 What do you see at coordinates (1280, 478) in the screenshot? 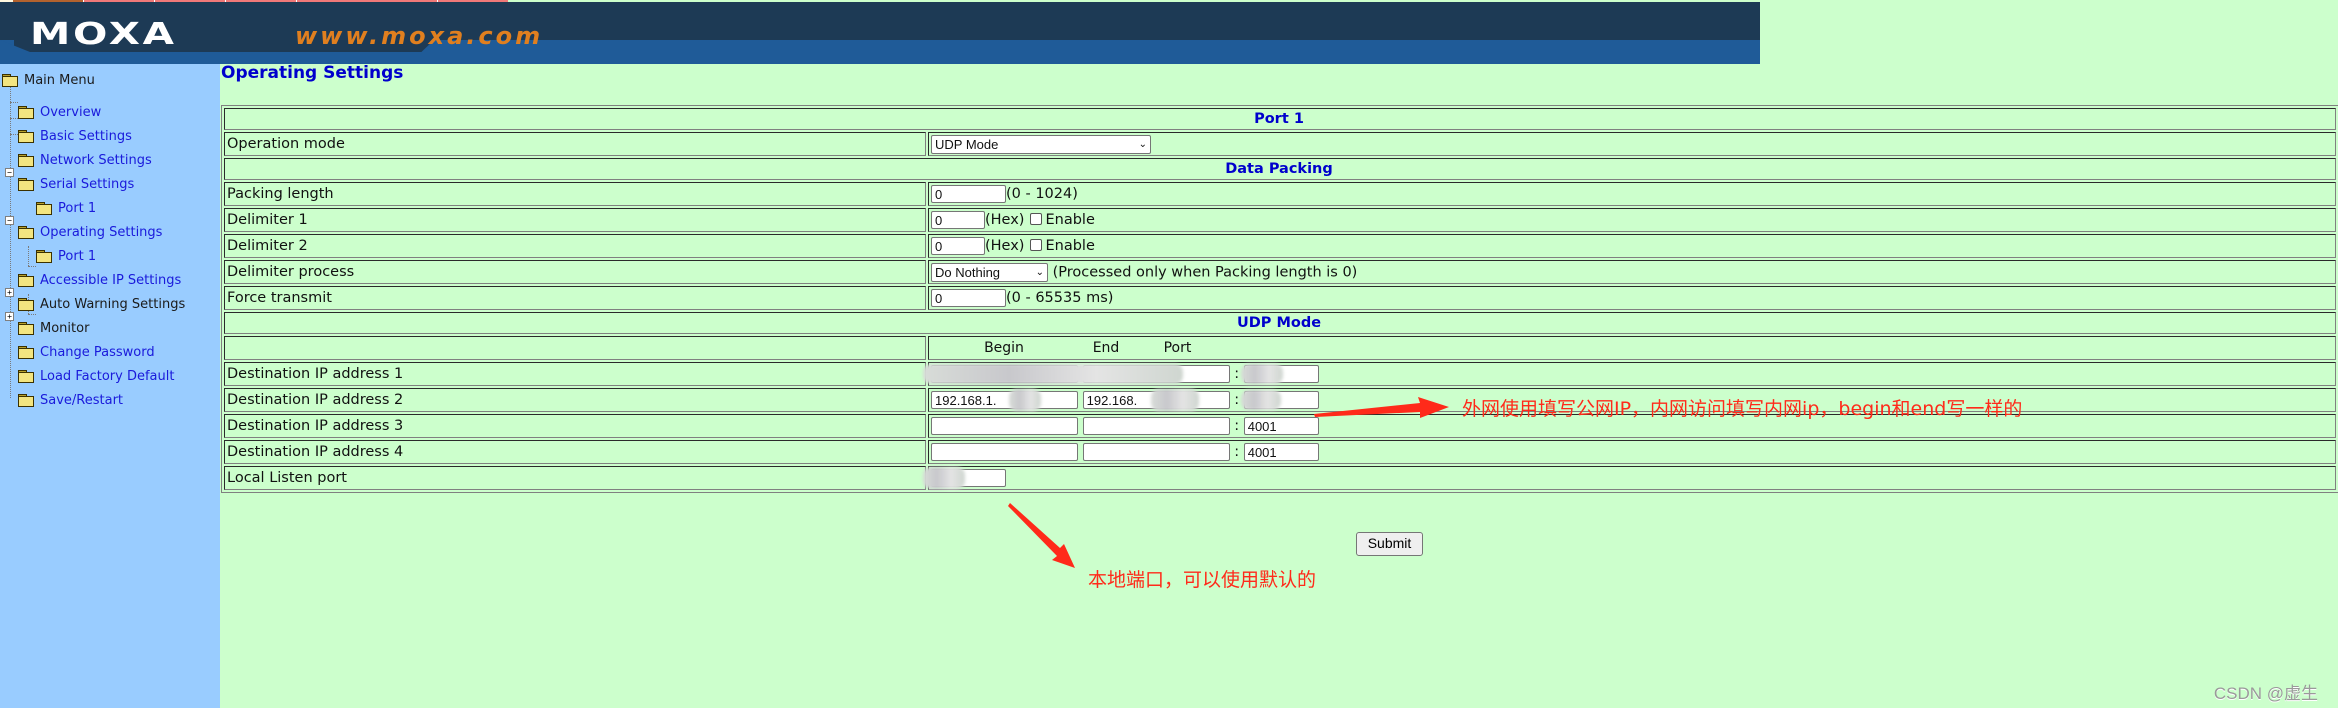
I see `row-local-listen-port: Local Listen port` at bounding box center [1280, 478].